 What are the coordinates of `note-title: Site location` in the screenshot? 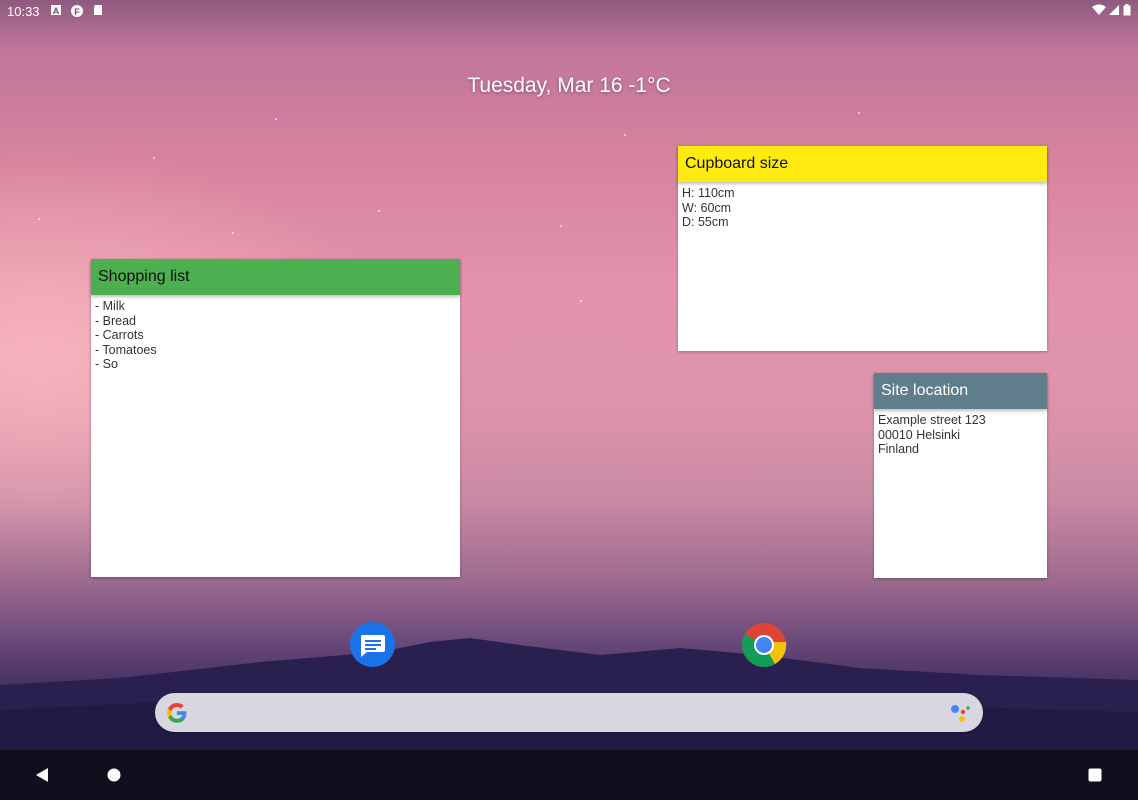 It's located at (960, 391).